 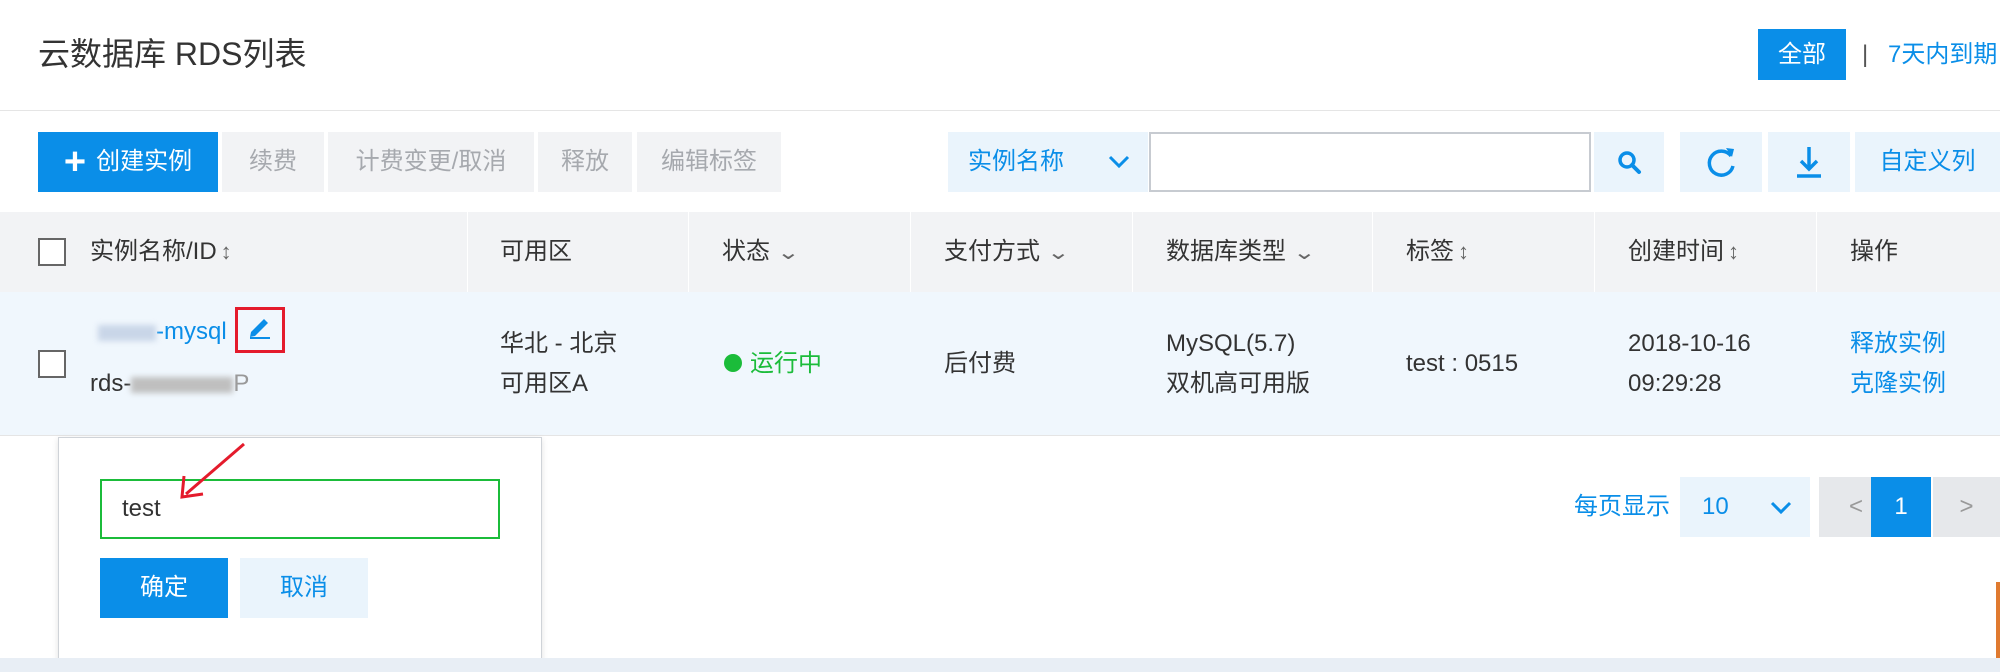 I want to click on page-title: 云数据库 RDS列表, so click(x=172, y=54).